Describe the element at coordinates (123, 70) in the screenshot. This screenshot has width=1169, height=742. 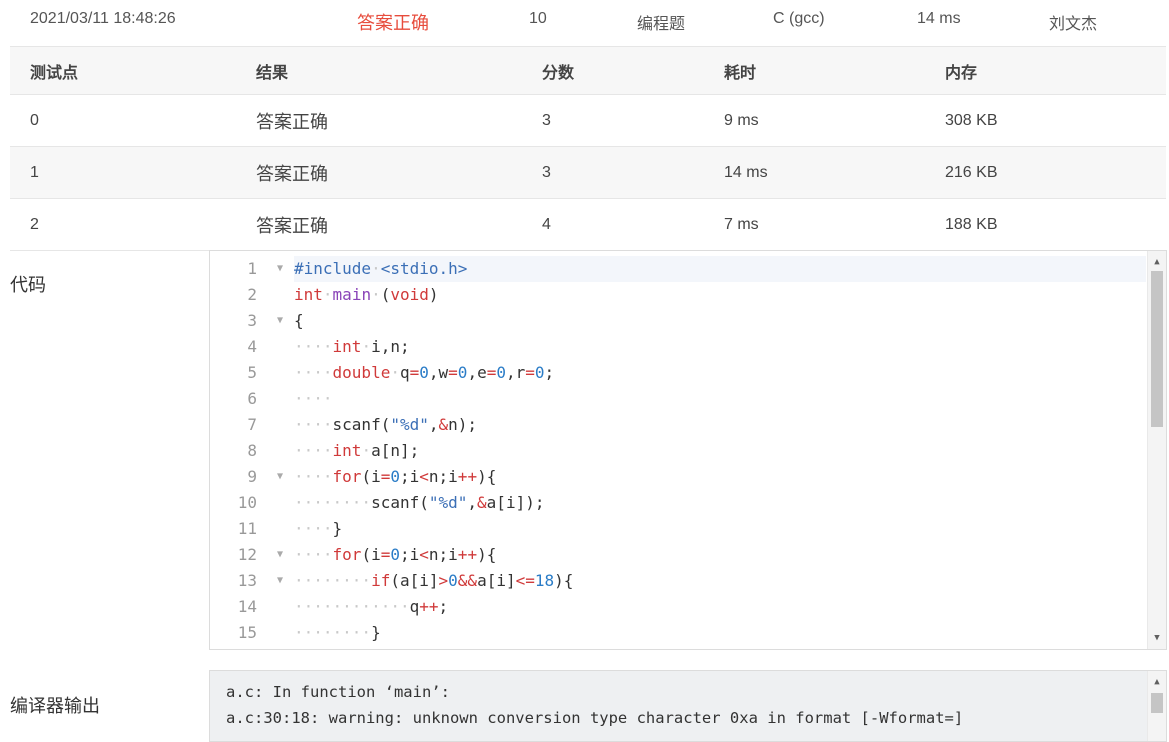
I see `header-test-case: 测试点` at that location.